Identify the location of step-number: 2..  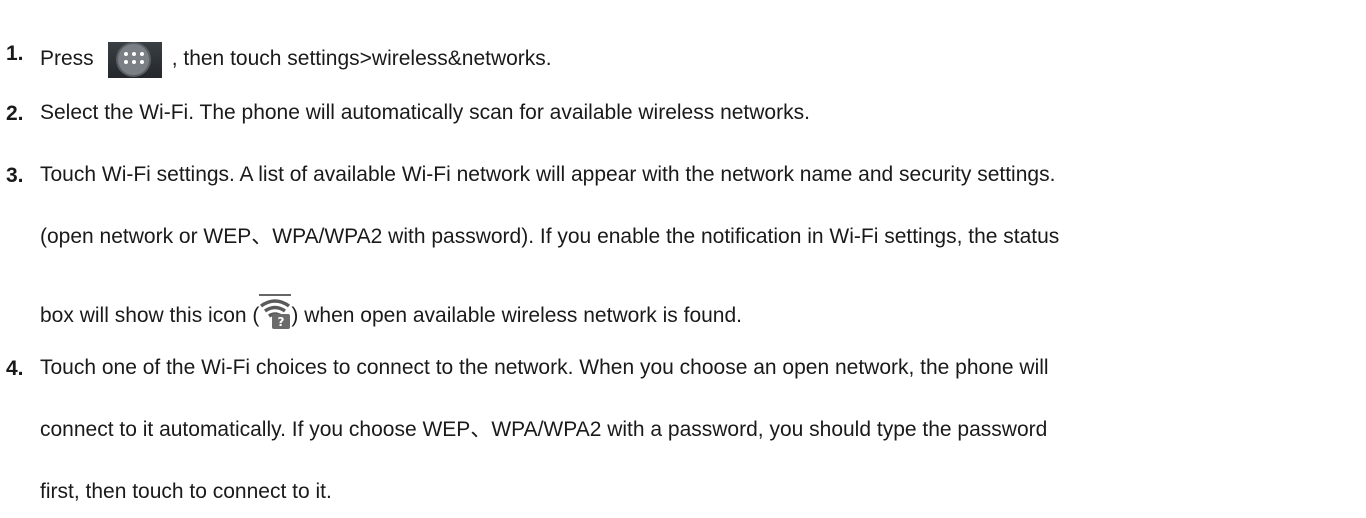
(15, 113).